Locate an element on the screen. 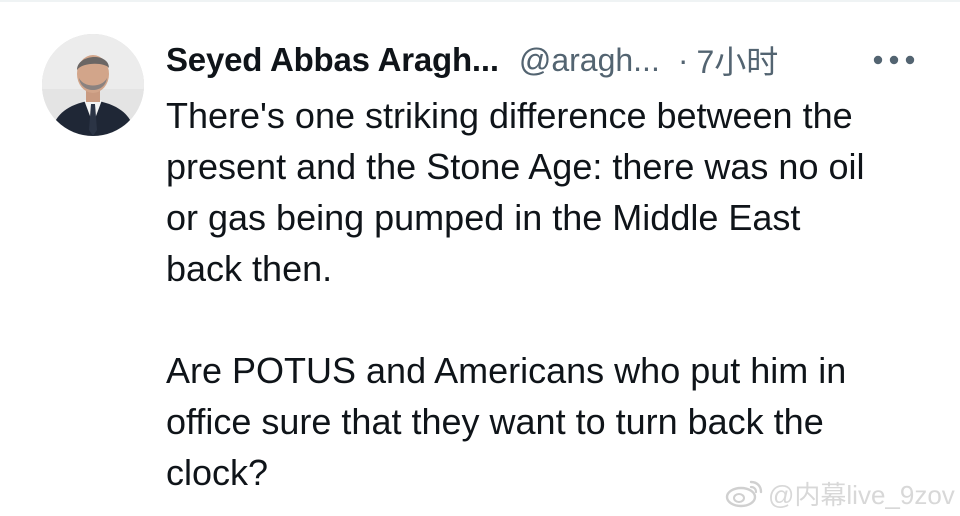  profile-photo-icon is located at coordinates (93, 85).